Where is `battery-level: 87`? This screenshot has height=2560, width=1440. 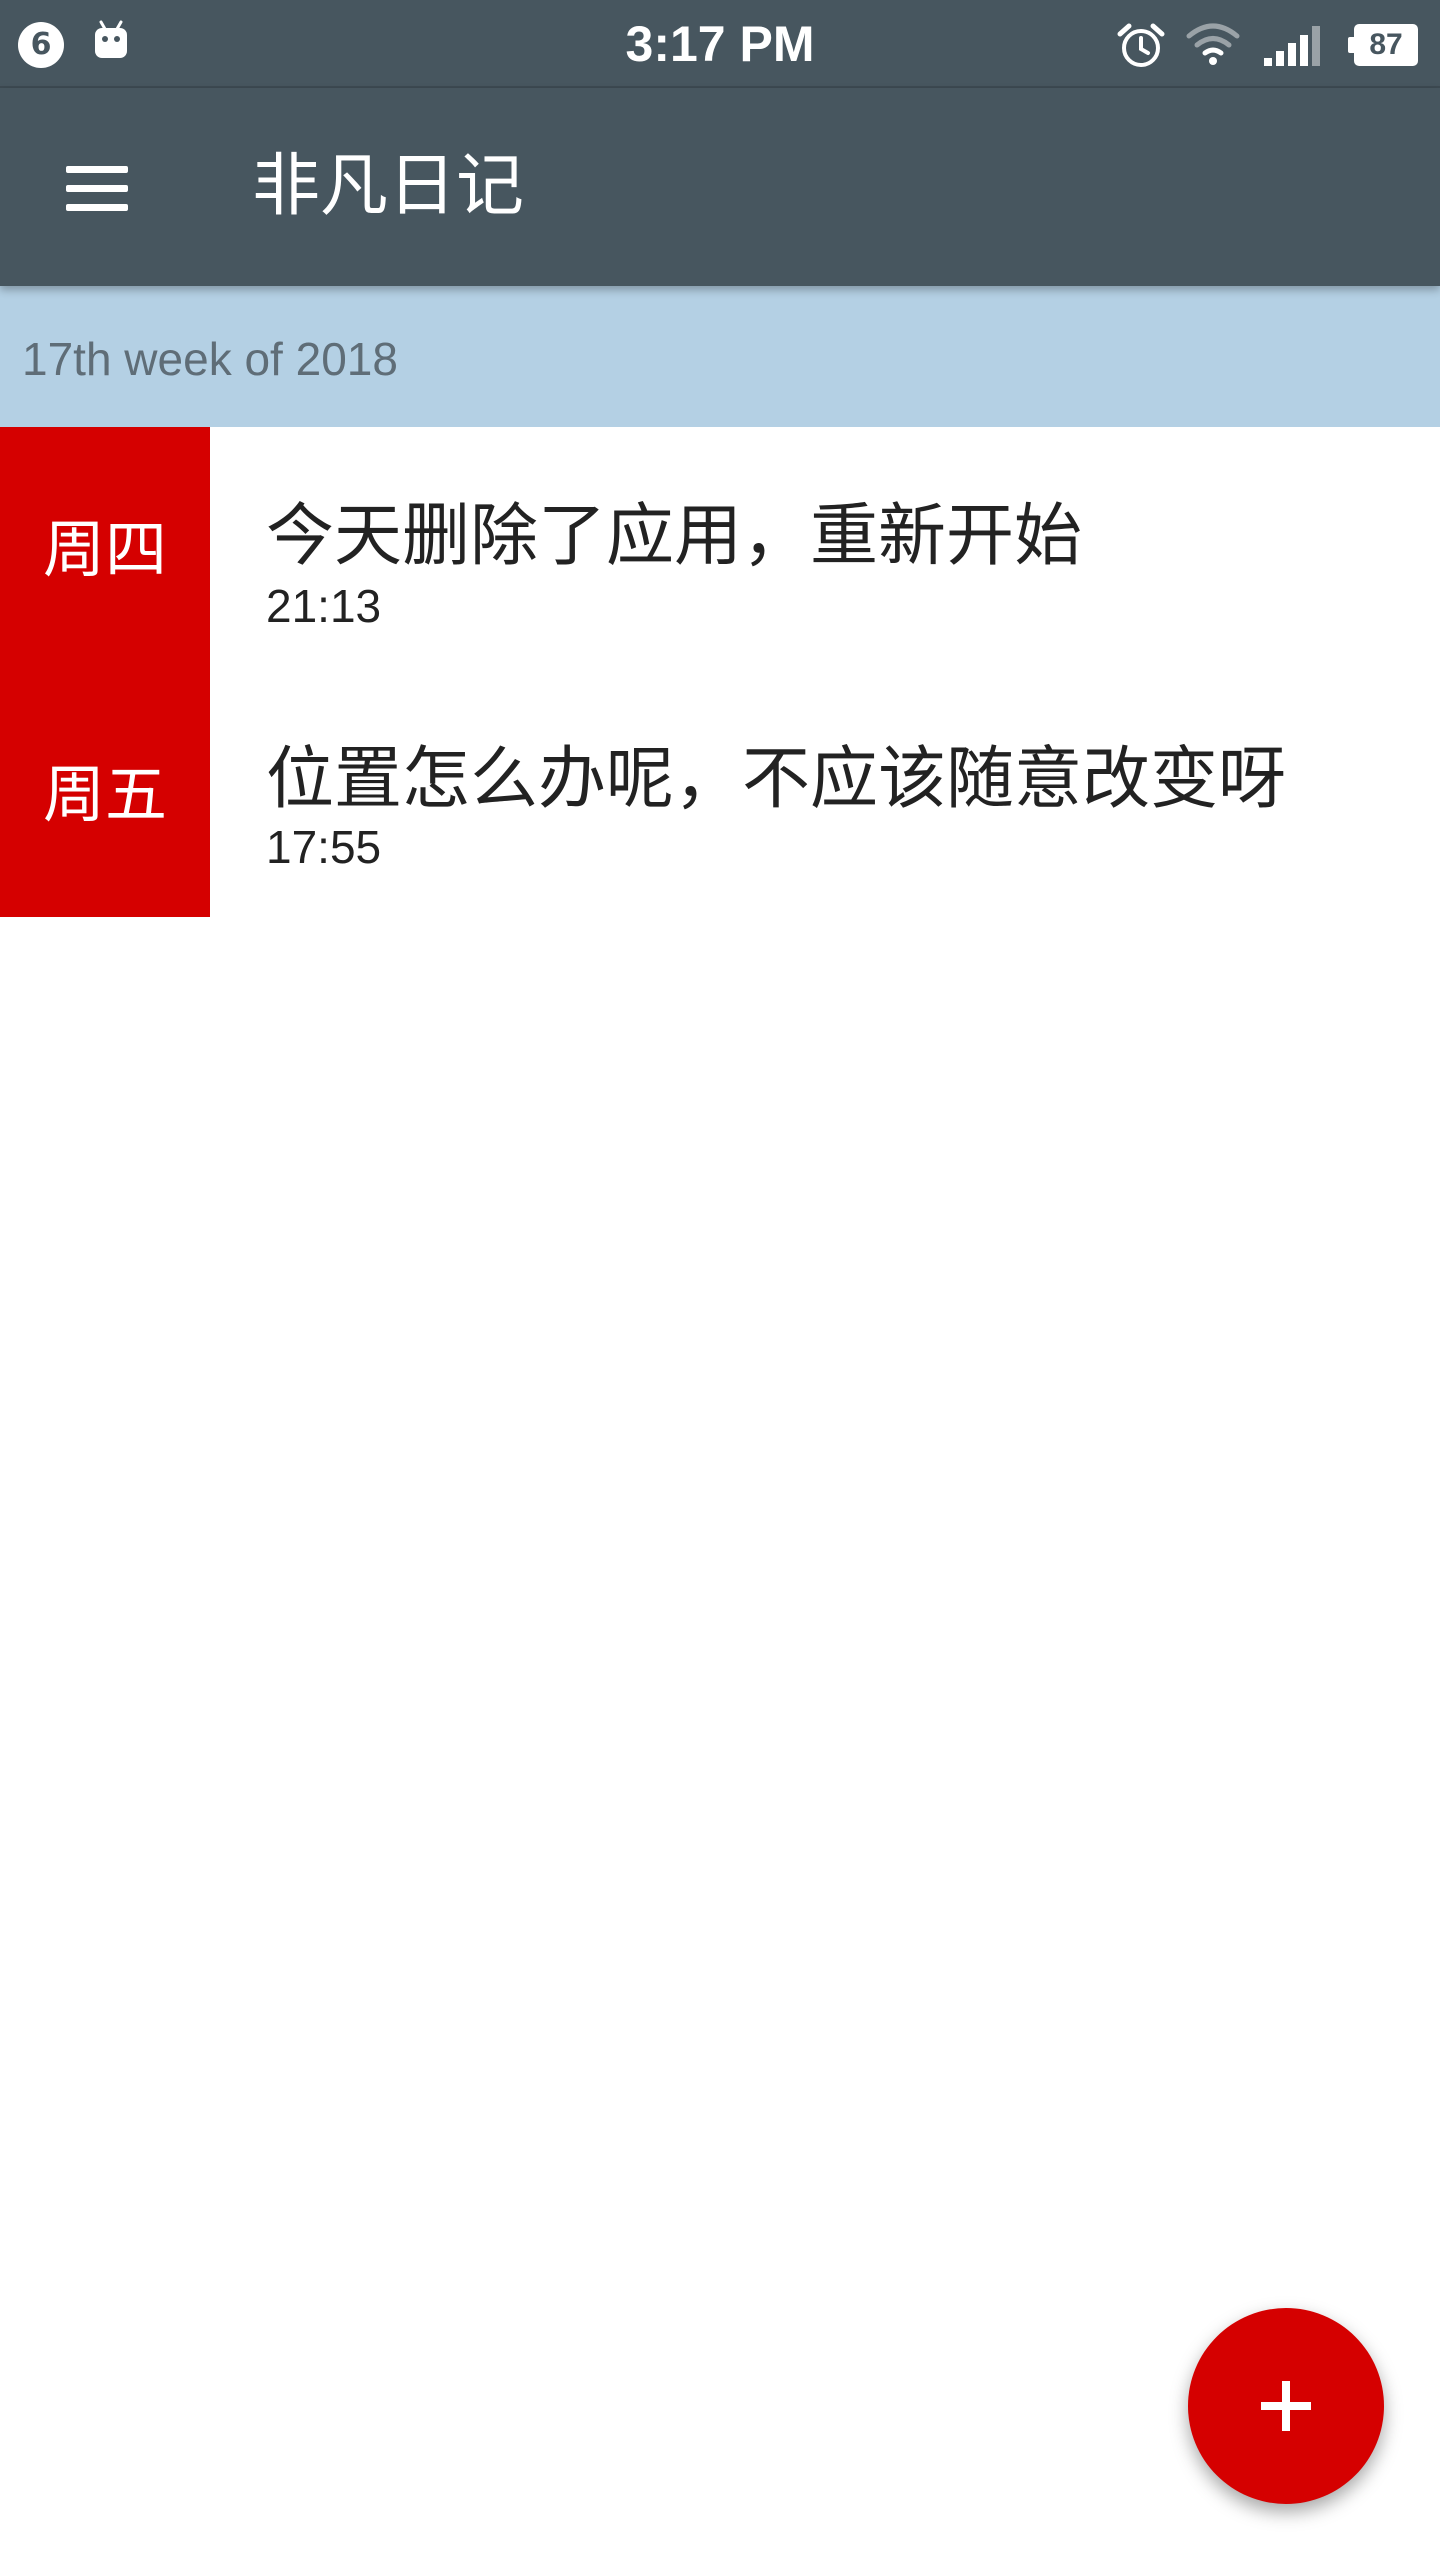 battery-level: 87 is located at coordinates (1386, 45).